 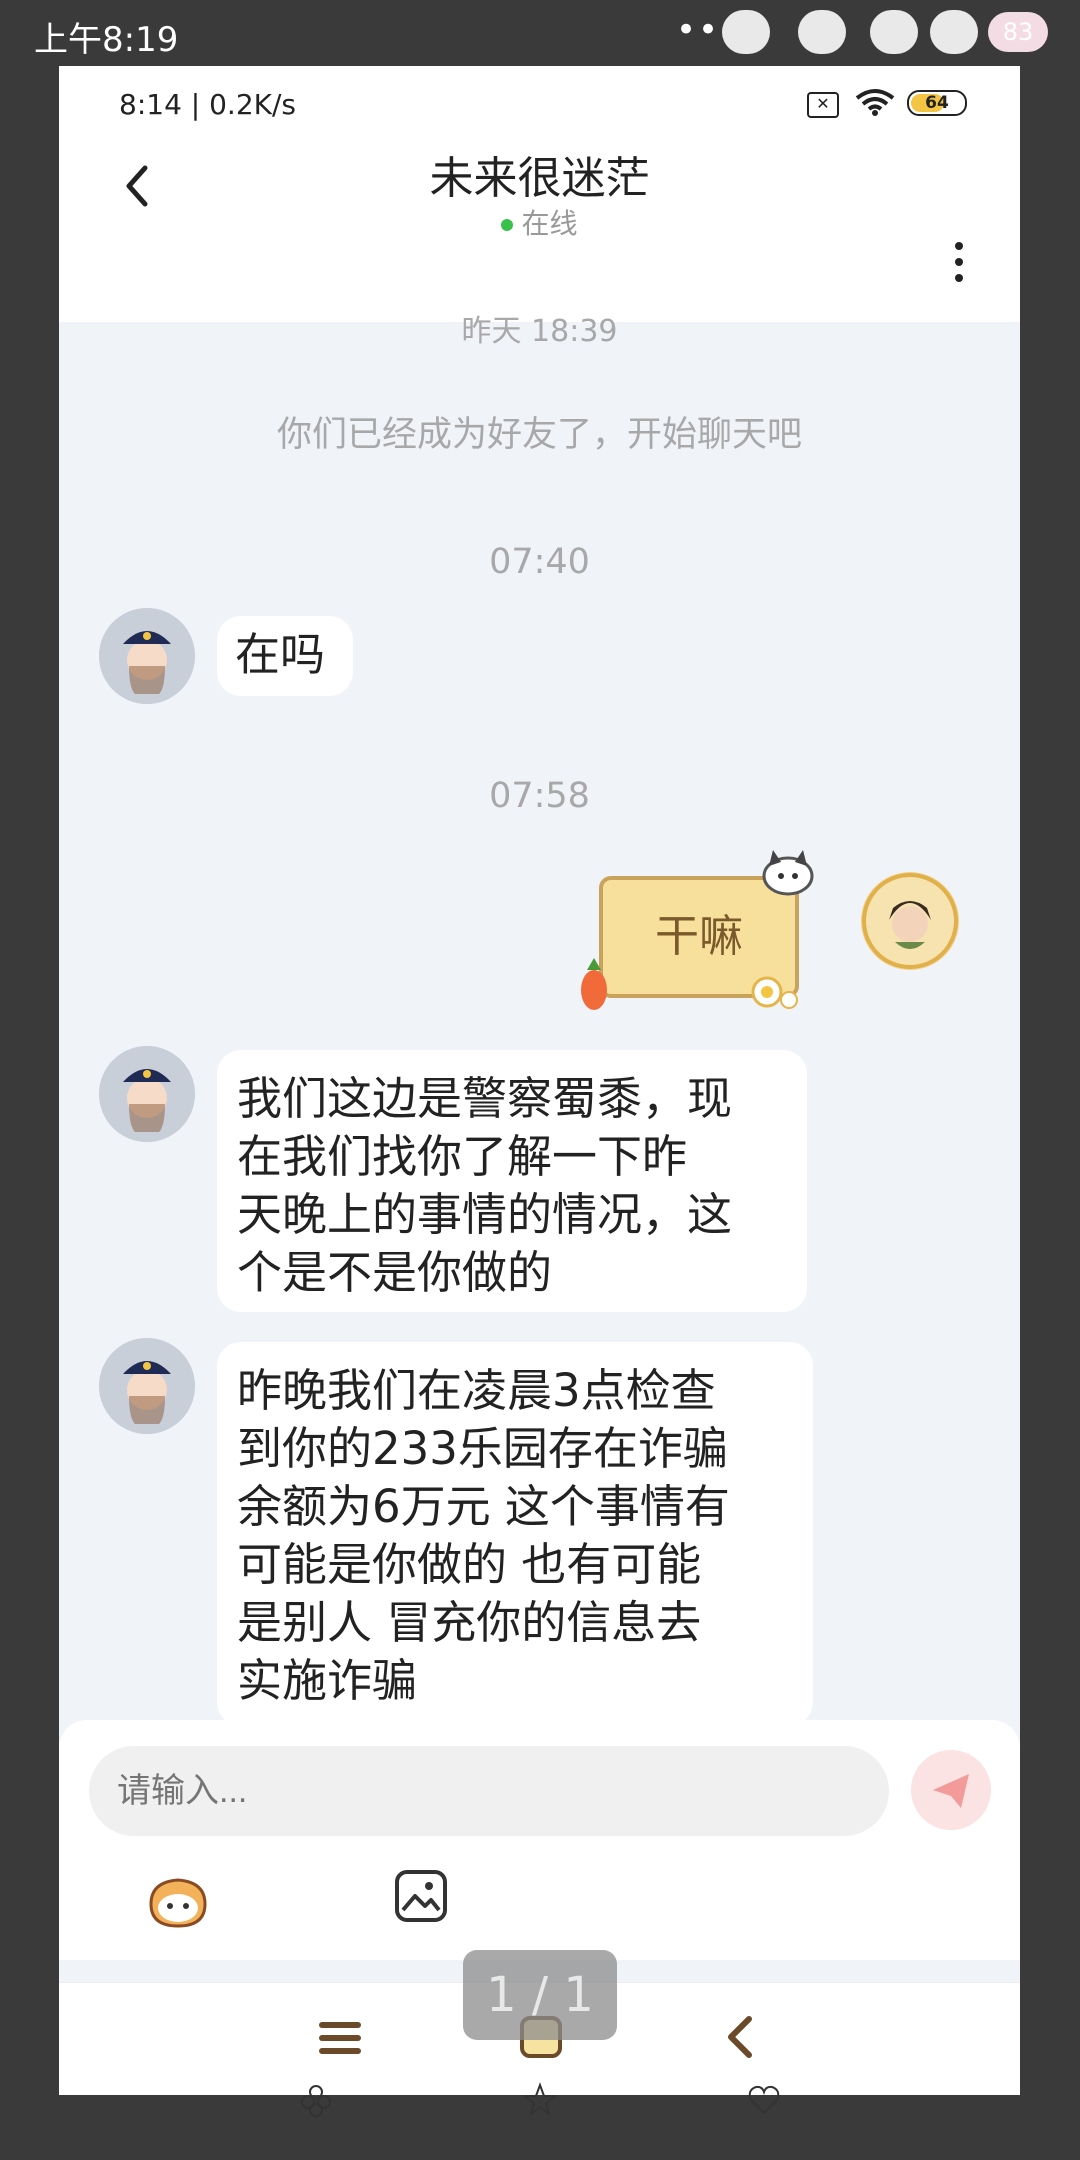 What do you see at coordinates (106, 40) in the screenshot?
I see `outer-clock: 上午8:19` at bounding box center [106, 40].